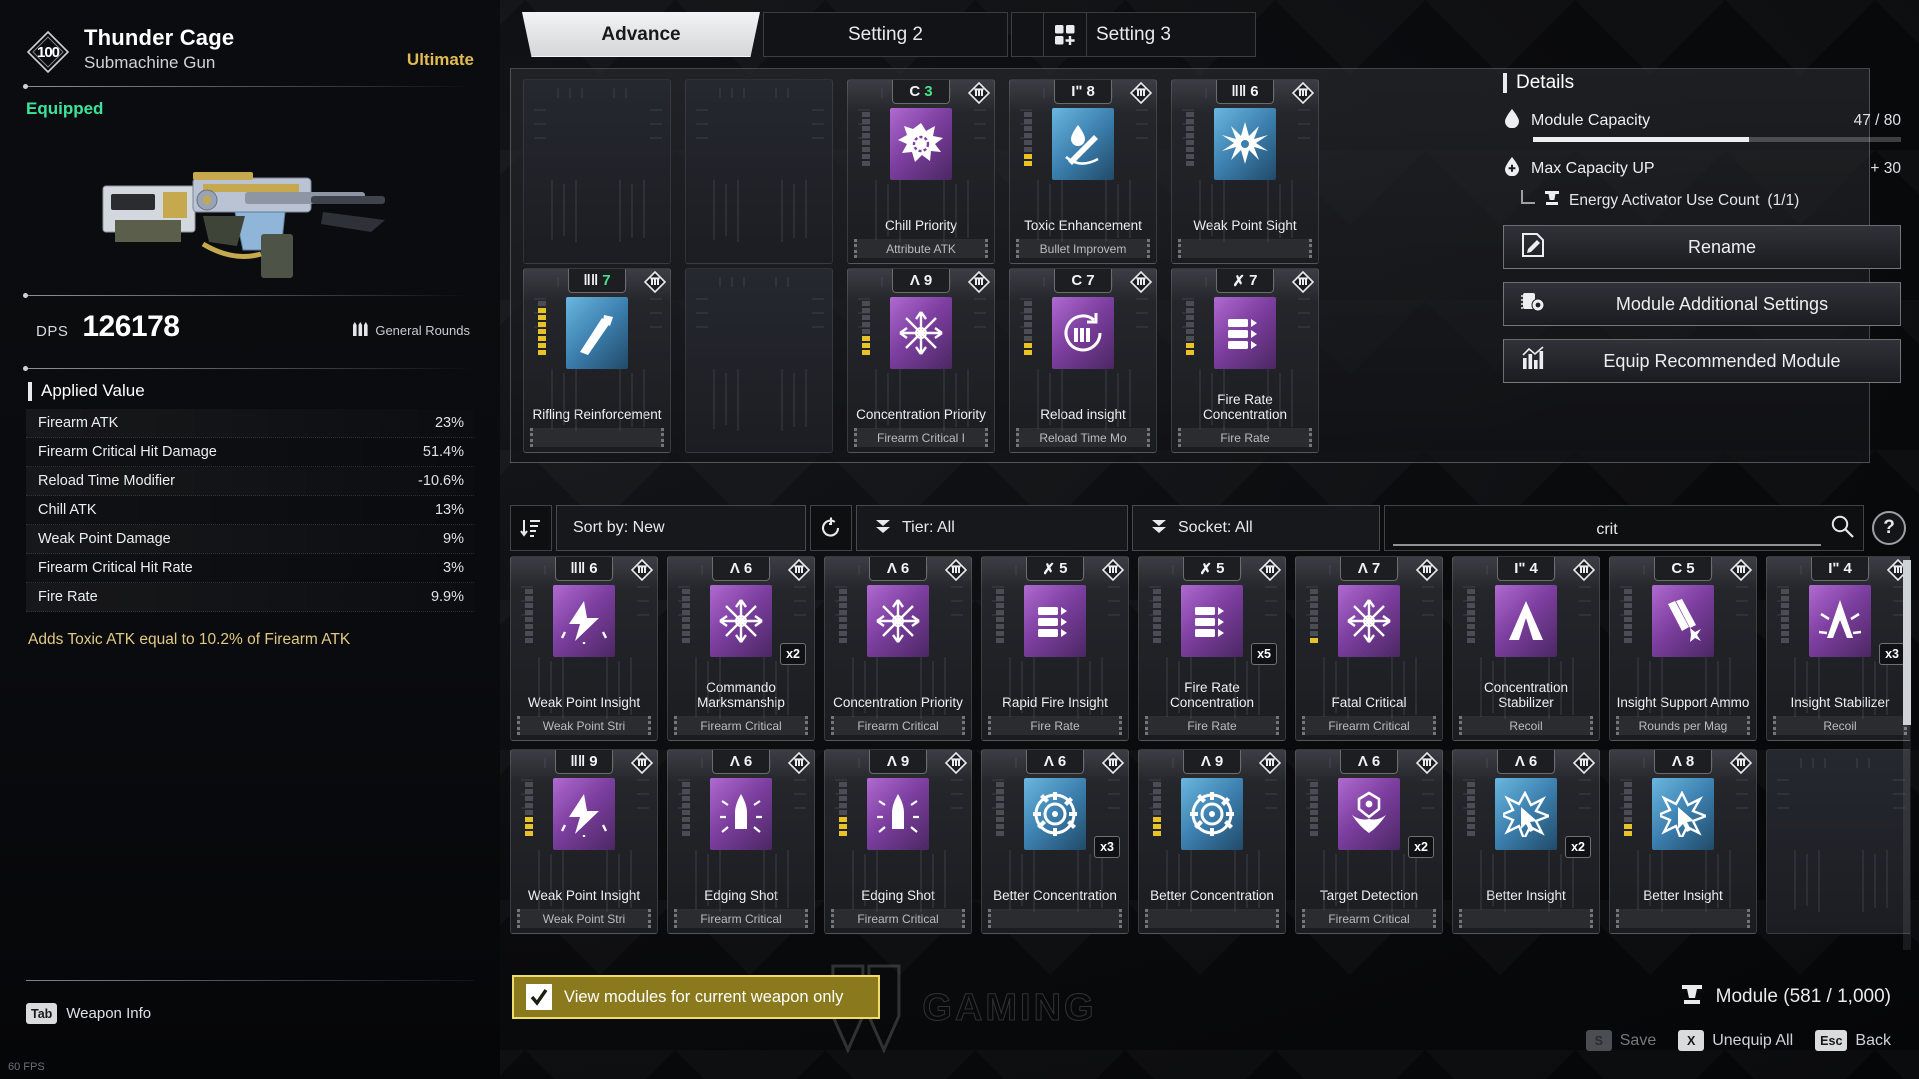 This screenshot has width=1919, height=1079. What do you see at coordinates (1702, 361) in the screenshot?
I see `equip-recommended-module-button: Equip Recommended Module` at bounding box center [1702, 361].